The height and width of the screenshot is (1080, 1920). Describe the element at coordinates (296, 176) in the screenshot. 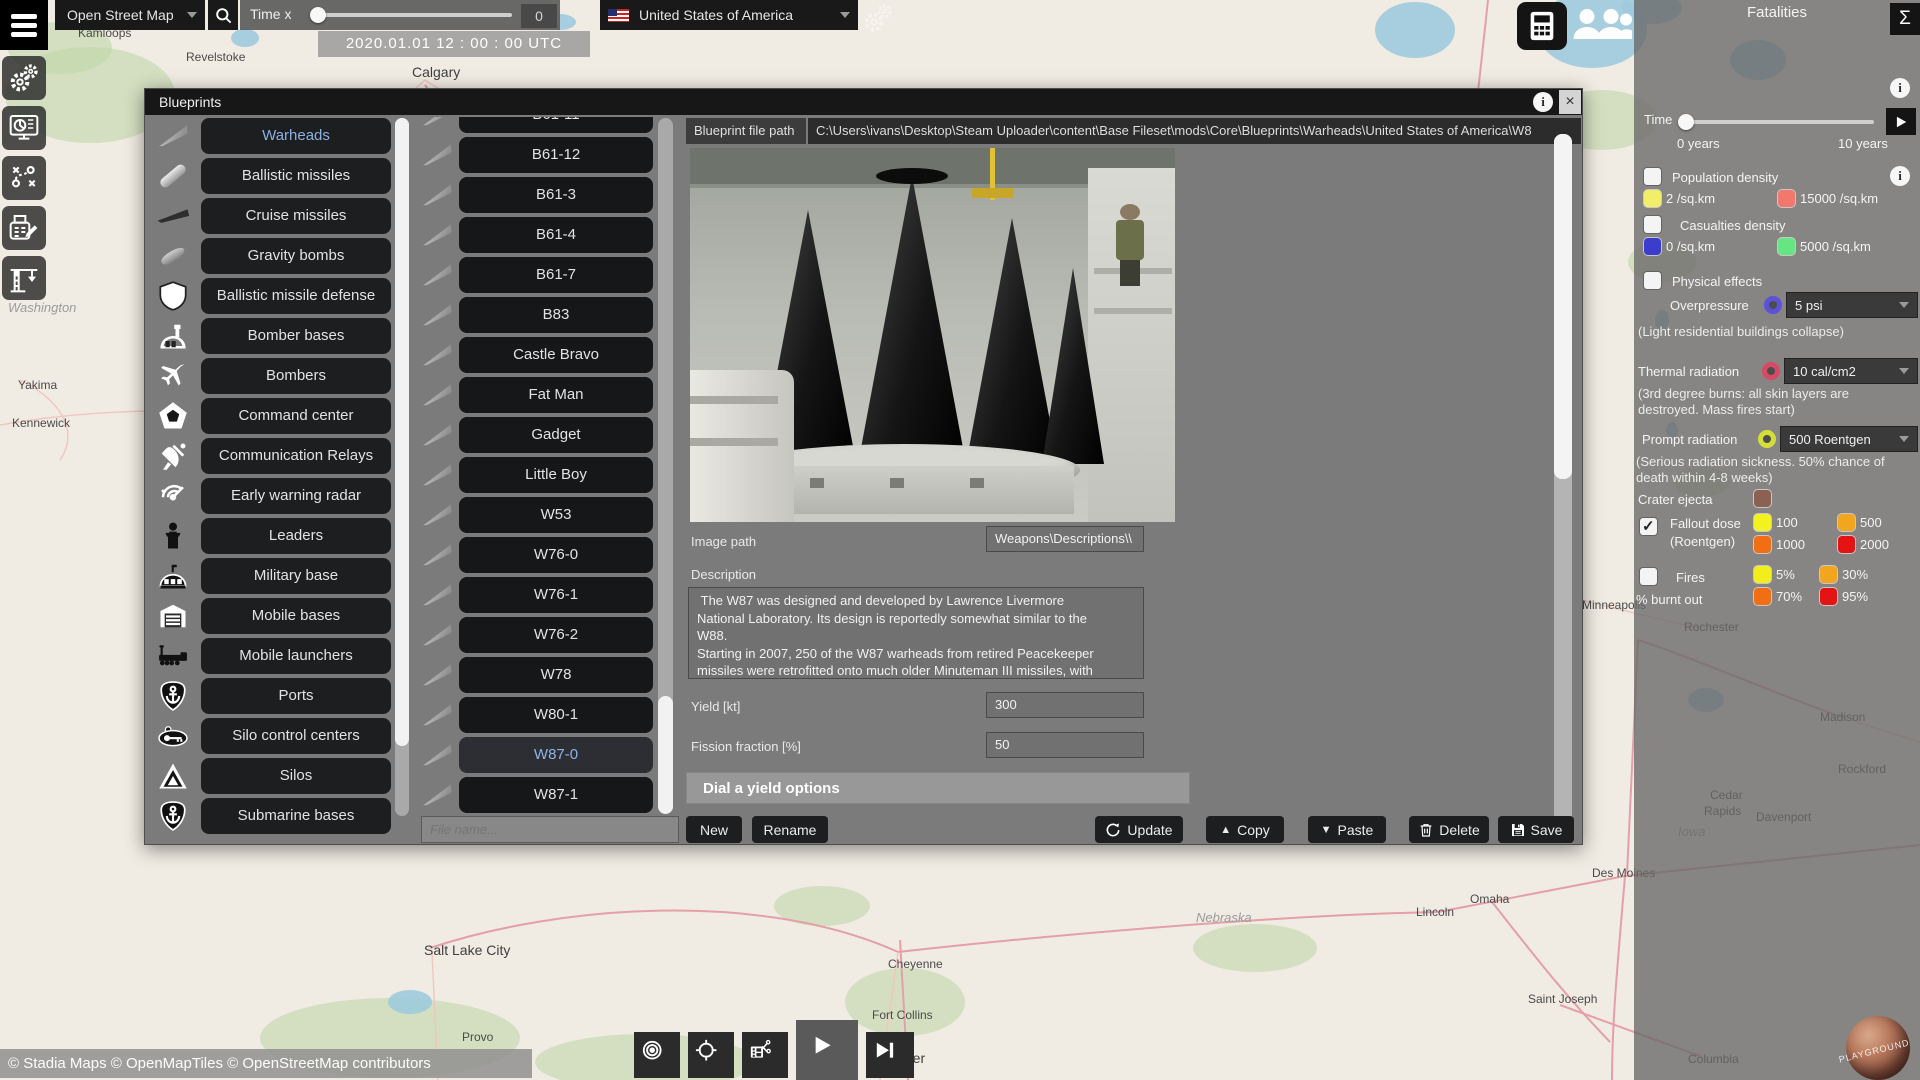

I see `category-ballistic-missiles: Ballistic missiles` at that location.